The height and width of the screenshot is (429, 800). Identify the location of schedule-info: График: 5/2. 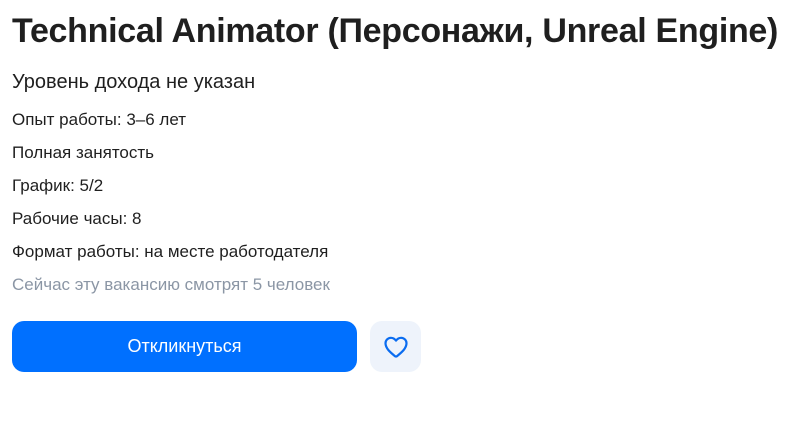
(58, 185).